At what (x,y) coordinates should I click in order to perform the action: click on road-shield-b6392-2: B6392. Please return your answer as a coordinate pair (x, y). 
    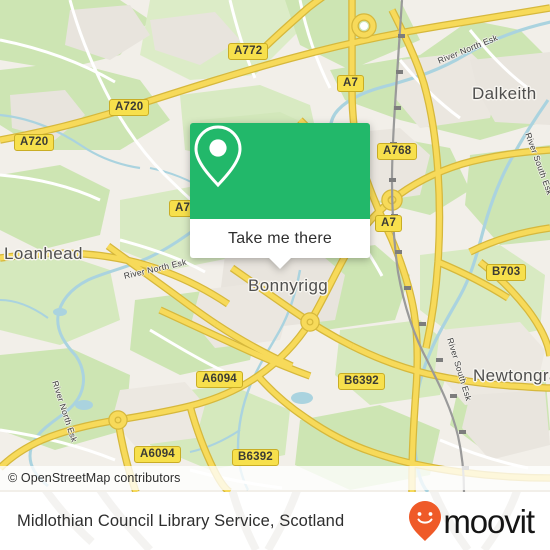
    Looking at the image, I should click on (255, 457).